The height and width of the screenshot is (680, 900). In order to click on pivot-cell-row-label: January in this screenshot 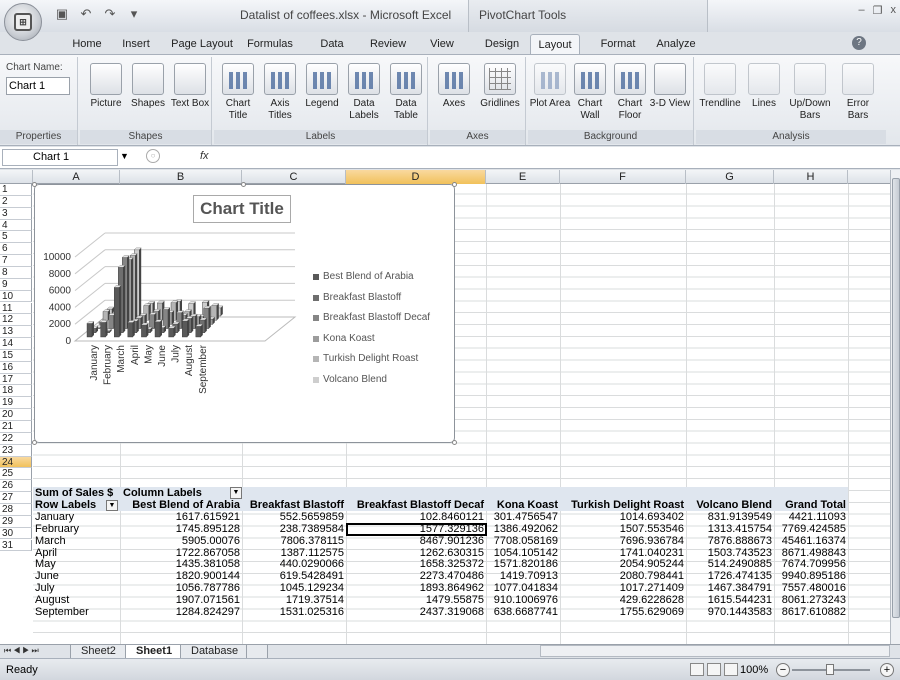, I will do `click(54, 517)`.